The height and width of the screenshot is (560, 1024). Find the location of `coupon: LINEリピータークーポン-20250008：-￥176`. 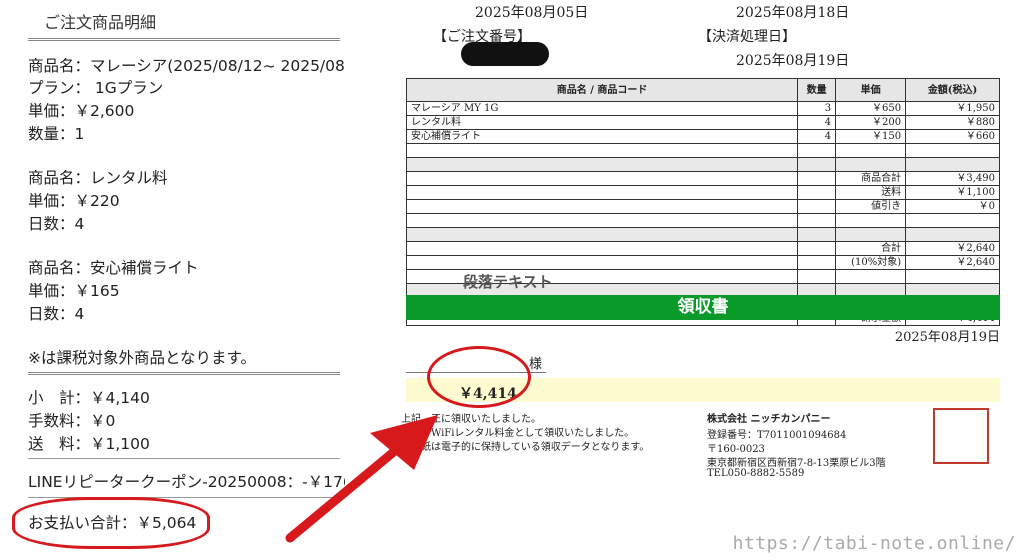

coupon: LINEリピータークーポン-20250008：-￥176 is located at coordinates (186, 482).